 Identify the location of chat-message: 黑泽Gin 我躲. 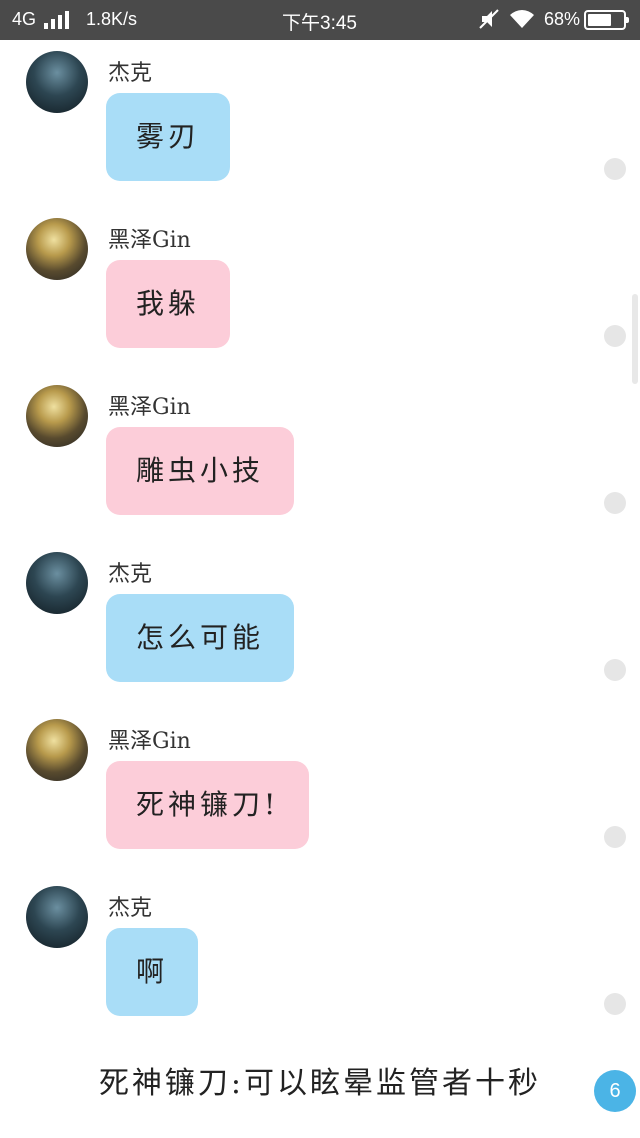
(320, 288).